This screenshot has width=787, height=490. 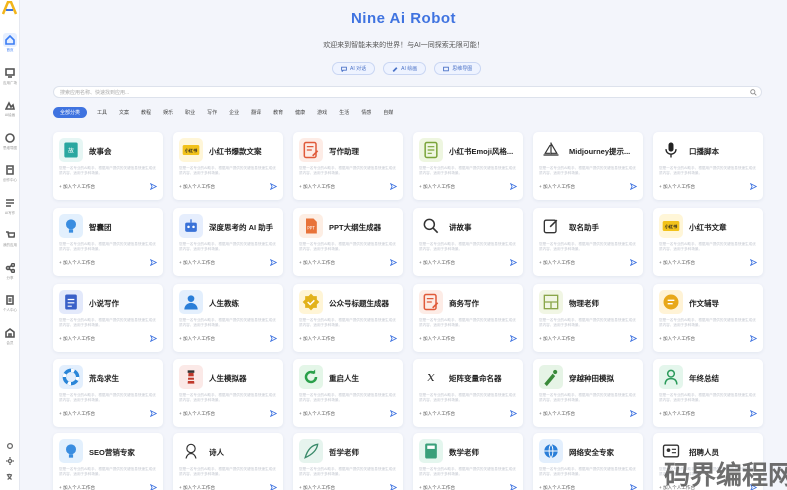 What do you see at coordinates (256, 112) in the screenshot?
I see `tab-8: 翻译` at bounding box center [256, 112].